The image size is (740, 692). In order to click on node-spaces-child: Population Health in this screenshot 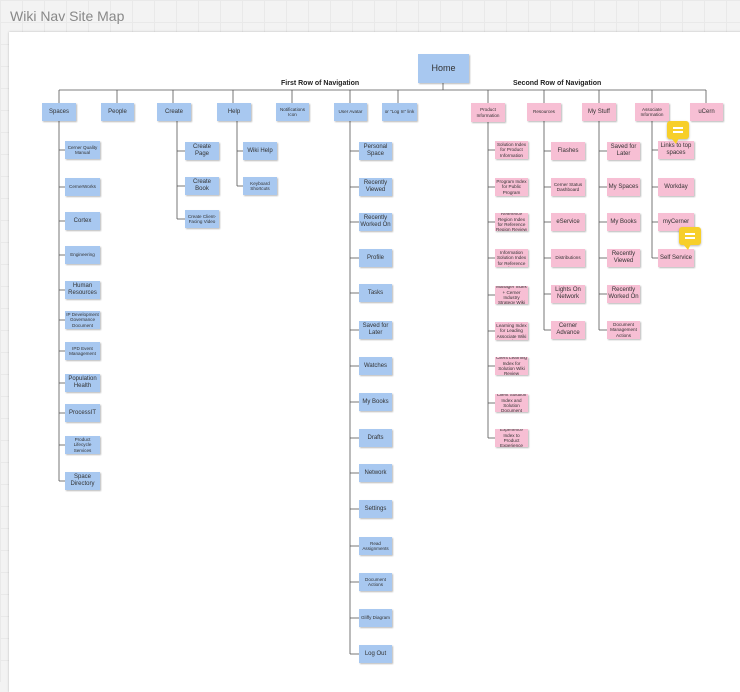, I will do `click(82, 383)`.